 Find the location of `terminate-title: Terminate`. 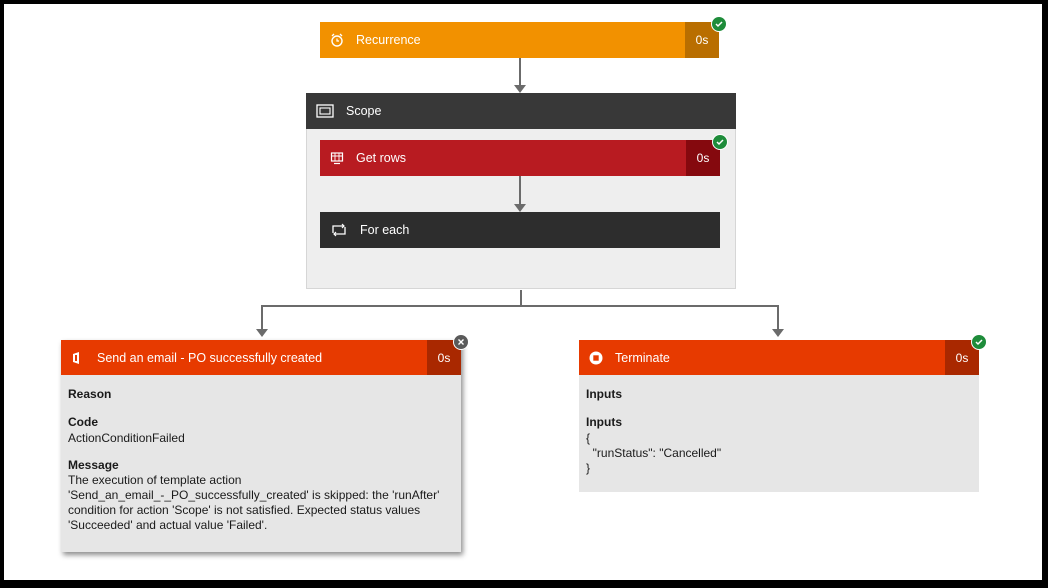

terminate-title: Terminate is located at coordinates (642, 357).